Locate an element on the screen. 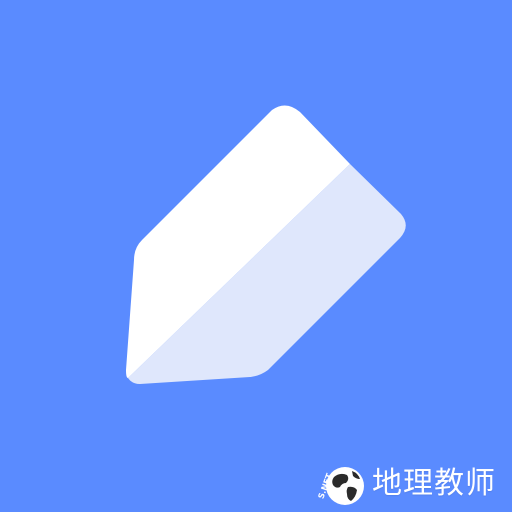 Image resolution: width=512 pixels, height=512 pixels. watermark-text: 地理教师 is located at coordinates (434, 483).